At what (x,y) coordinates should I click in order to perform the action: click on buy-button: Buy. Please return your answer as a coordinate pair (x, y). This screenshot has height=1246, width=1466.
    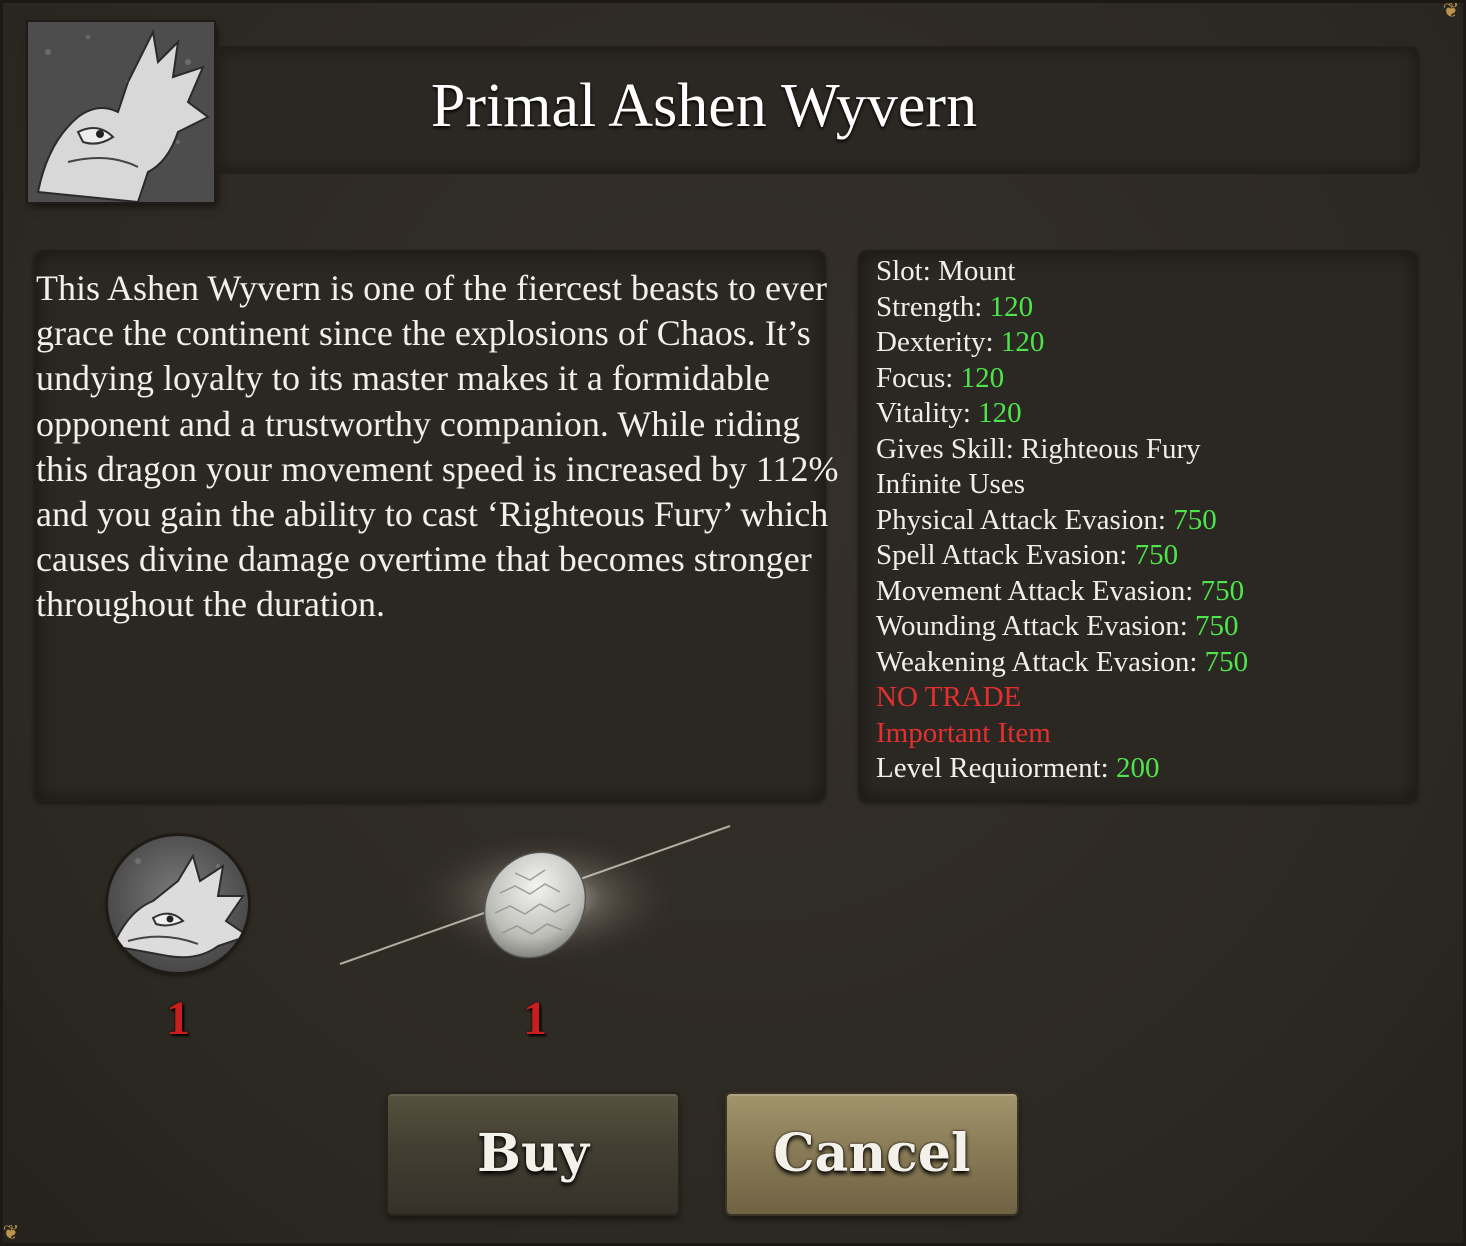
    Looking at the image, I should click on (533, 1154).